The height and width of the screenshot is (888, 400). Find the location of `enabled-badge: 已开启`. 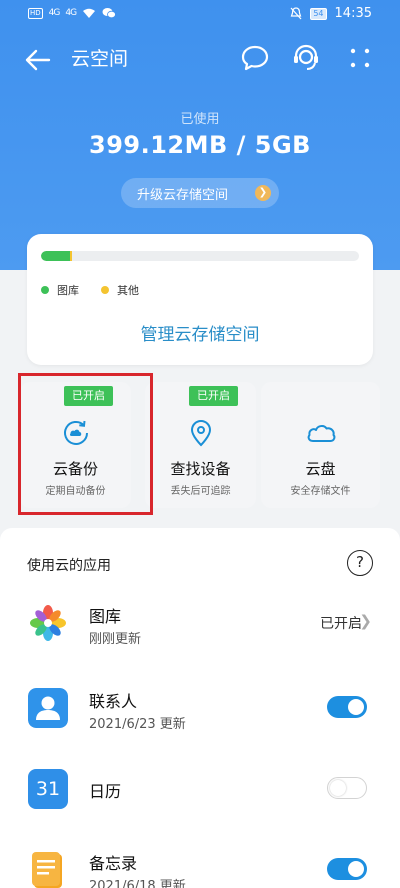

enabled-badge: 已开启 is located at coordinates (213, 396).